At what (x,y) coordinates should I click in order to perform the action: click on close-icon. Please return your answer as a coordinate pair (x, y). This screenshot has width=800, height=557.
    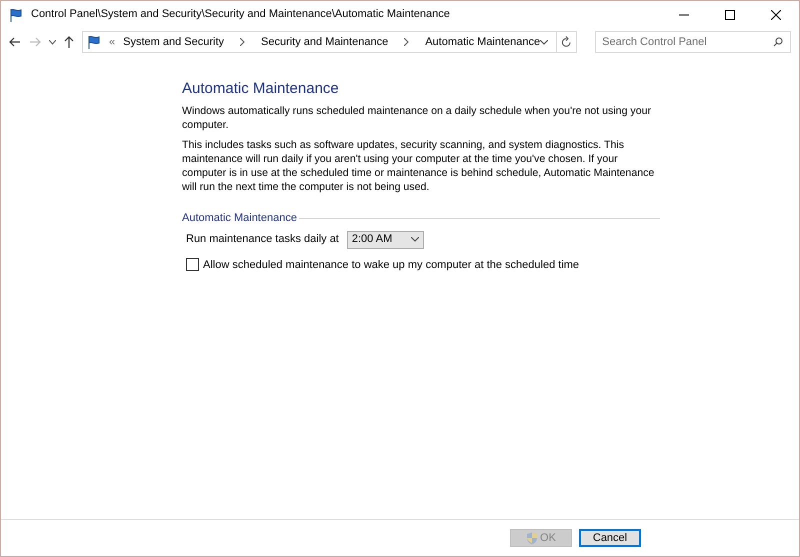
    Looking at the image, I should click on (776, 15).